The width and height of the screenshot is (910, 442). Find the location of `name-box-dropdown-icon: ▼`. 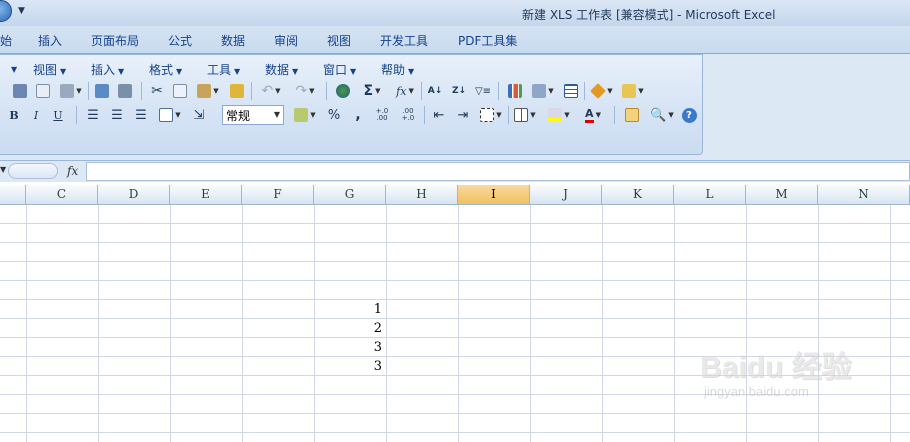

name-box-dropdown-icon: ▼ is located at coordinates (3, 169).